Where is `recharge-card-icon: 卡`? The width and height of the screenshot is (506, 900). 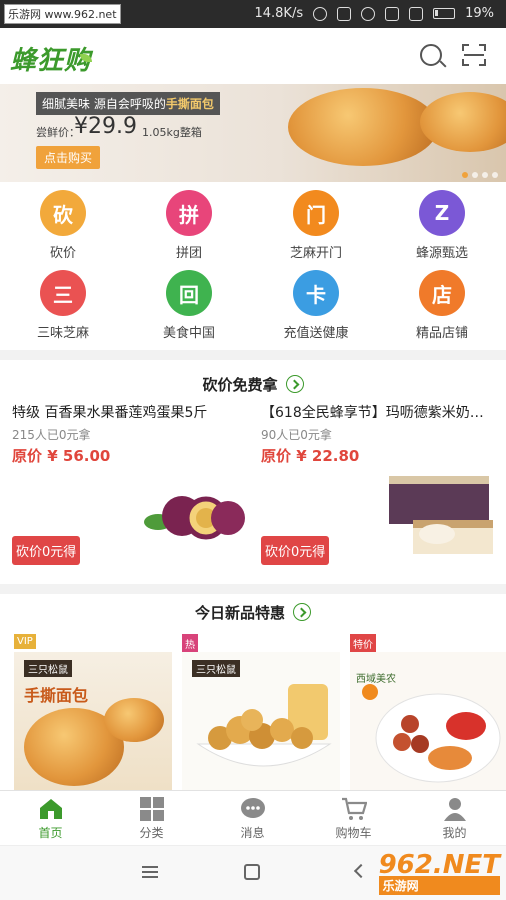 recharge-card-icon: 卡 is located at coordinates (316, 293).